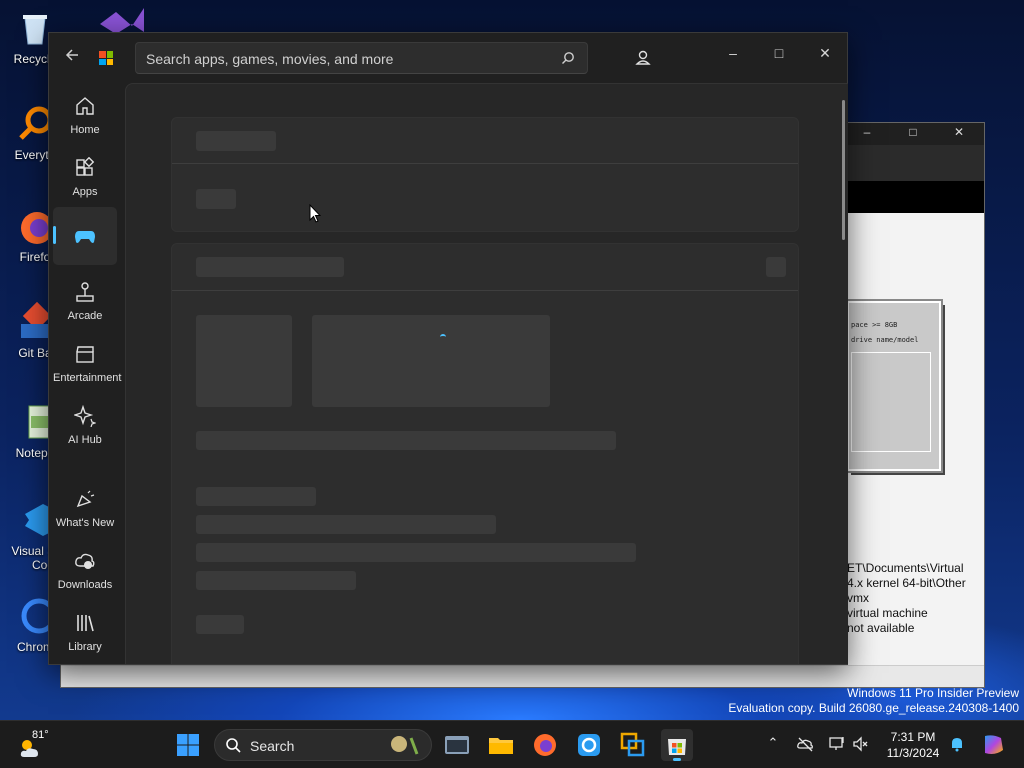 This screenshot has height=768, width=1024. Describe the element at coordinates (887, 613) in the screenshot. I see `vm-detail-line: virtual machine` at that location.